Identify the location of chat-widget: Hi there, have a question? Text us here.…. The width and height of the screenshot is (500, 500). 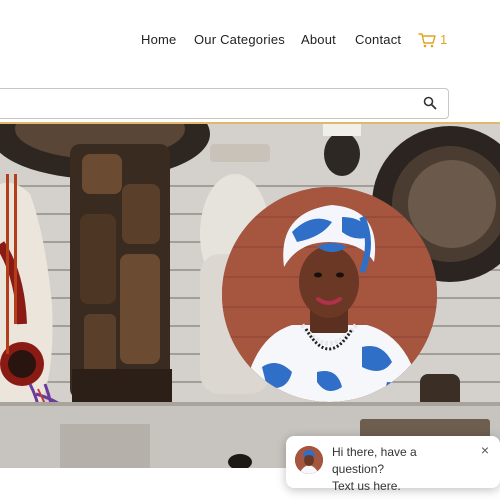
(393, 464).